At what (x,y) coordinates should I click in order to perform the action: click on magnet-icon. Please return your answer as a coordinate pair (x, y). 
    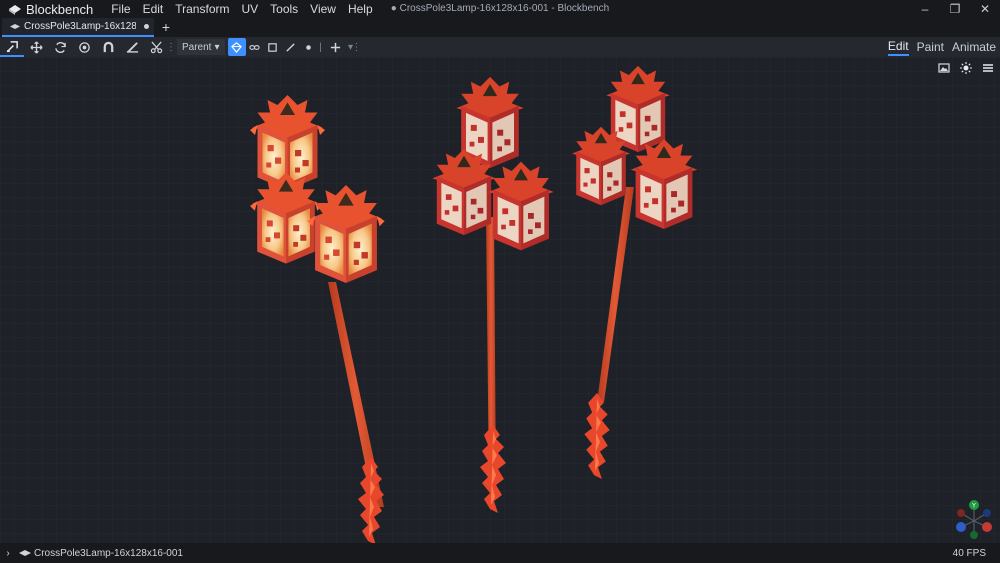
    Looking at the image, I should click on (108, 46).